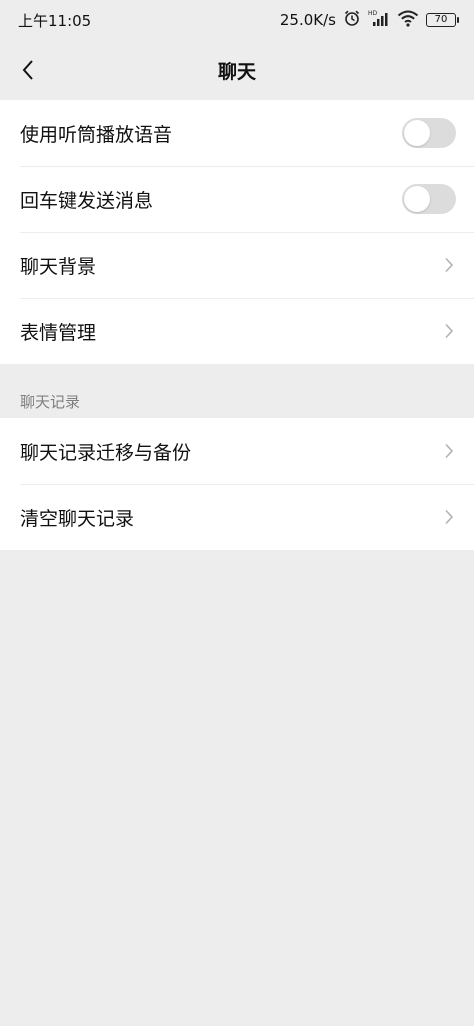  I want to click on chevron-left-icon, so click(27, 70).